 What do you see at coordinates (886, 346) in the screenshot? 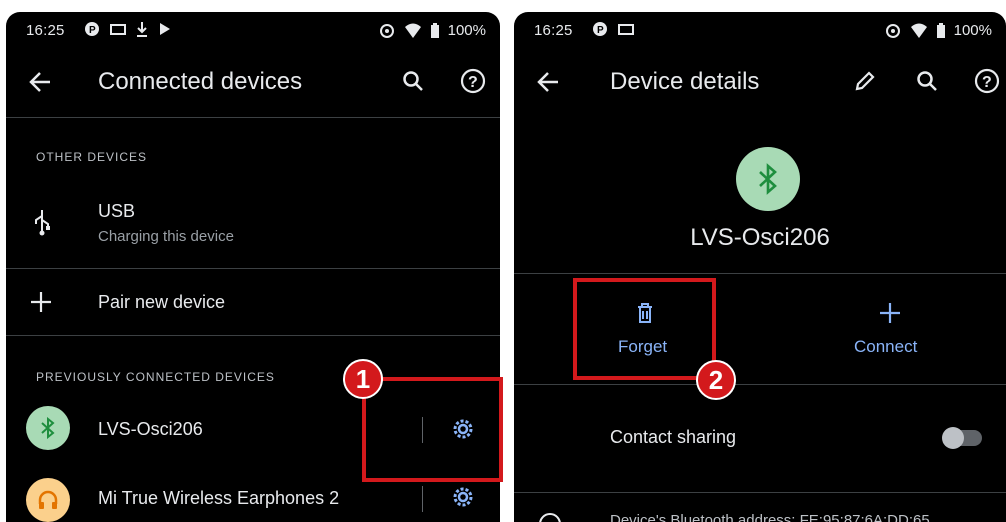
I see `connect-label: Connect` at bounding box center [886, 346].